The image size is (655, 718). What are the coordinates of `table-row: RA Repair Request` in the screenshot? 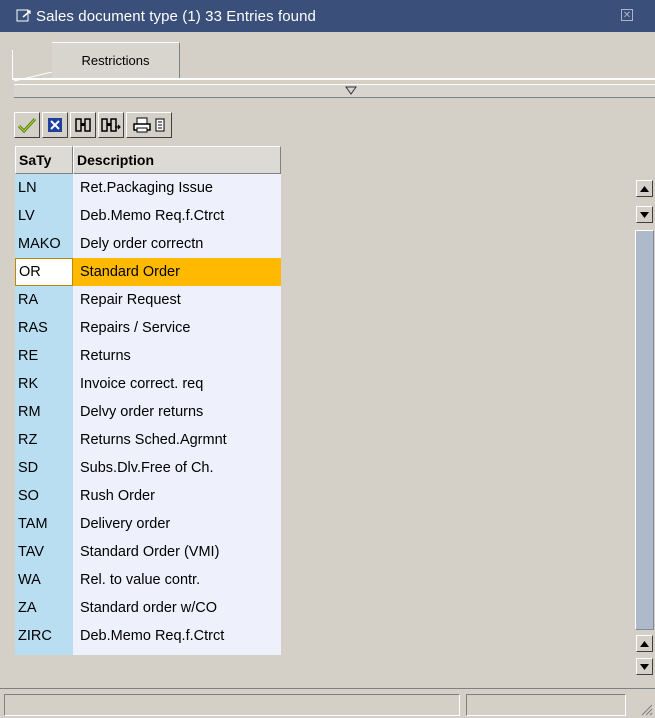 It's located at (148, 300).